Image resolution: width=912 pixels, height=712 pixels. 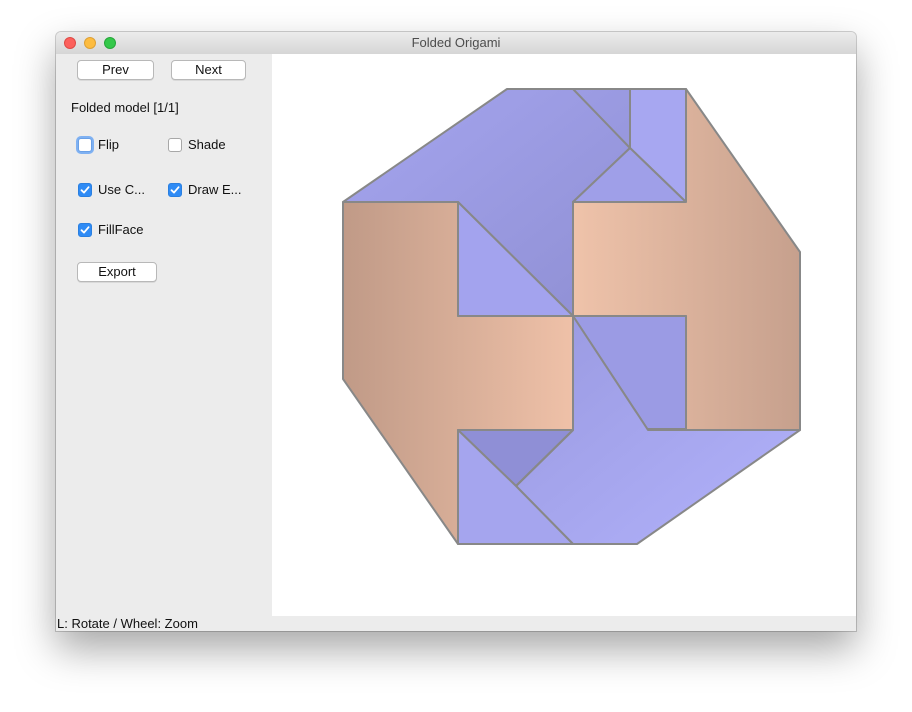 I want to click on prev-button: Prev, so click(x=115, y=70).